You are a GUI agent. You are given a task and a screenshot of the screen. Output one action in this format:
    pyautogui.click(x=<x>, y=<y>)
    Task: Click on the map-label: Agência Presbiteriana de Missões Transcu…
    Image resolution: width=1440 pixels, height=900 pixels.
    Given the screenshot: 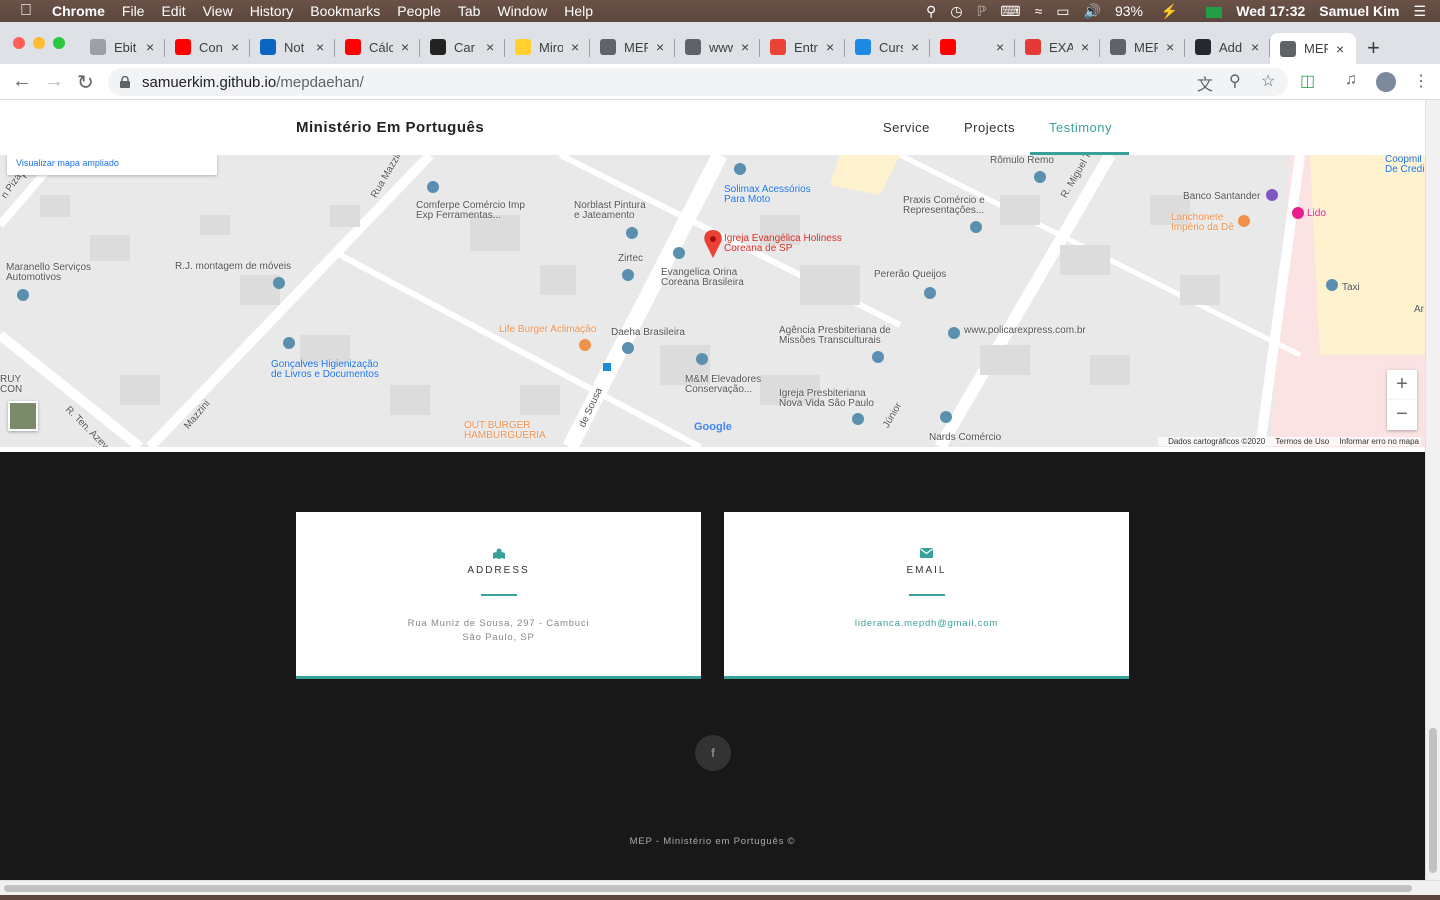 What is the action you would take?
    pyautogui.click(x=839, y=336)
    